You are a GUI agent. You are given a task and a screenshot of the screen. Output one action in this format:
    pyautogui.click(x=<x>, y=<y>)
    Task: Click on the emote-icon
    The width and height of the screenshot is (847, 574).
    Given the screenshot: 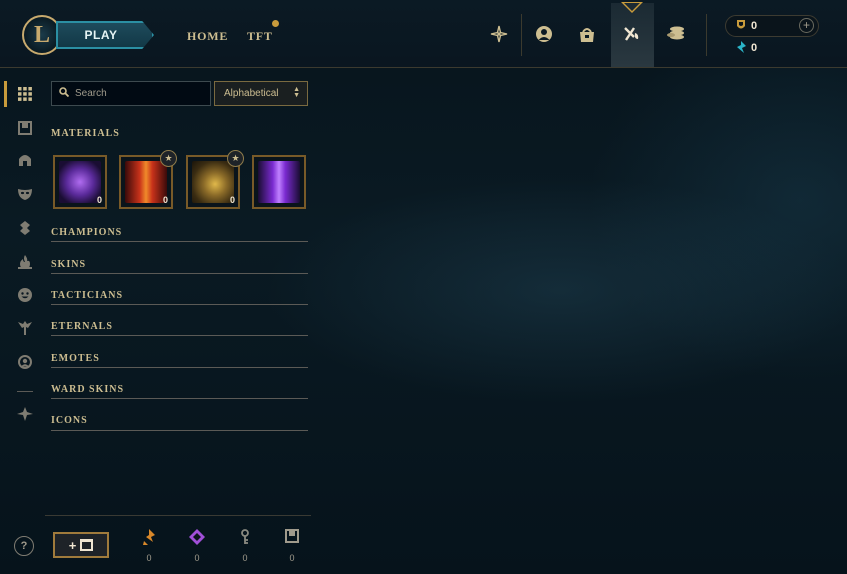 What is the action you would take?
    pyautogui.click(x=25, y=295)
    